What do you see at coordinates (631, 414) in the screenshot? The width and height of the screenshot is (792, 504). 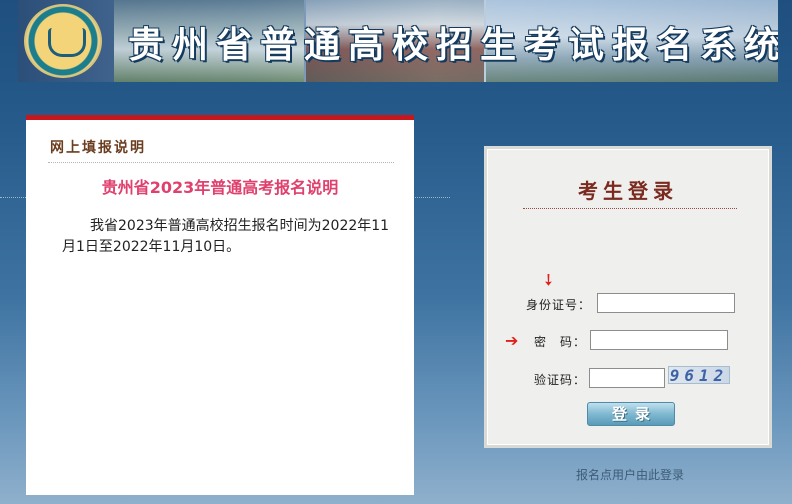 I see `login-button: 登录` at bounding box center [631, 414].